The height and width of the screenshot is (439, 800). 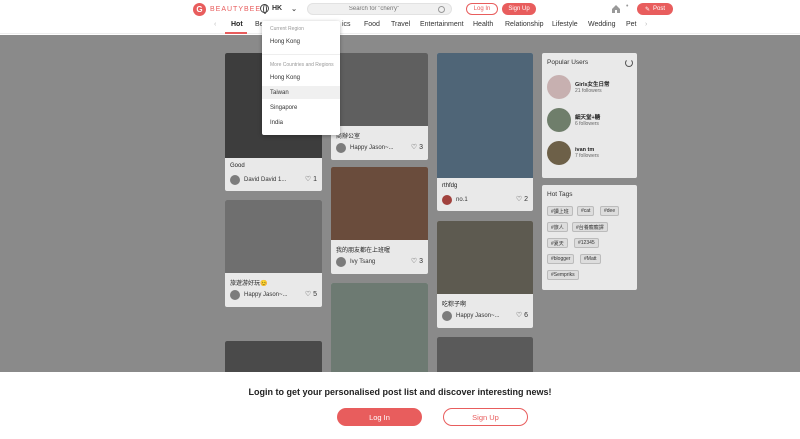 What do you see at coordinates (227, 9) in the screenshot?
I see `brand-logo: G BEAUTYBEE` at bounding box center [227, 9].